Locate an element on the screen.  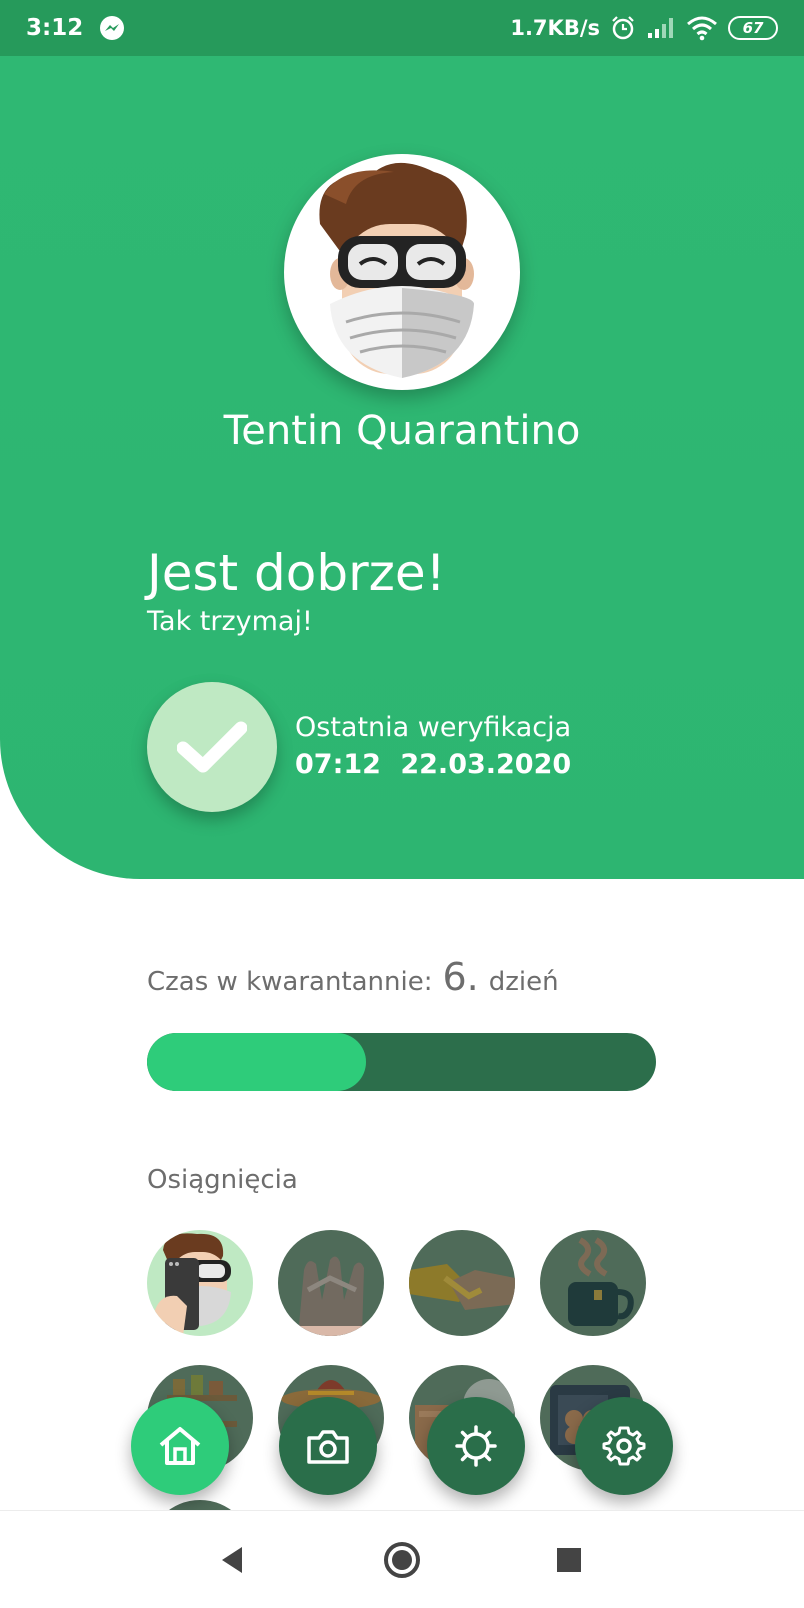
quarantine-label: Czas w kwarantannie: is located at coordinates (290, 982).